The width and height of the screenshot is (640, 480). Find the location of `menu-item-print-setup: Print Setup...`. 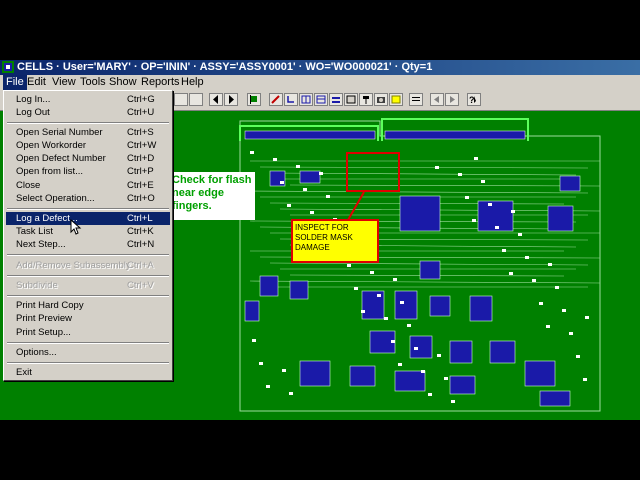

menu-item-print-setup: Print Setup... is located at coordinates (88, 332).